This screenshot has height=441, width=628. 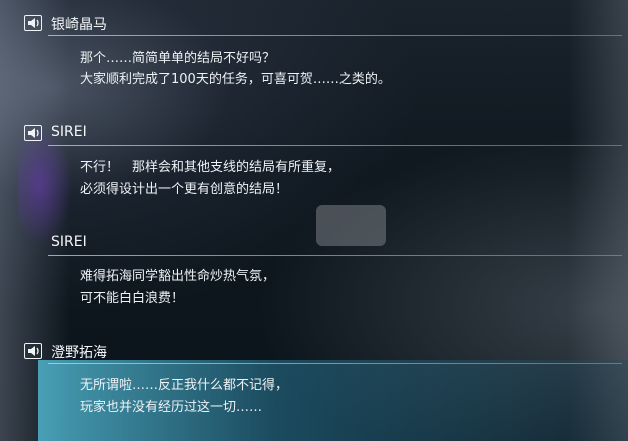 I want to click on dialogue-line: 无所谓啦……反正我什么都不记得，, so click(x=184, y=385).